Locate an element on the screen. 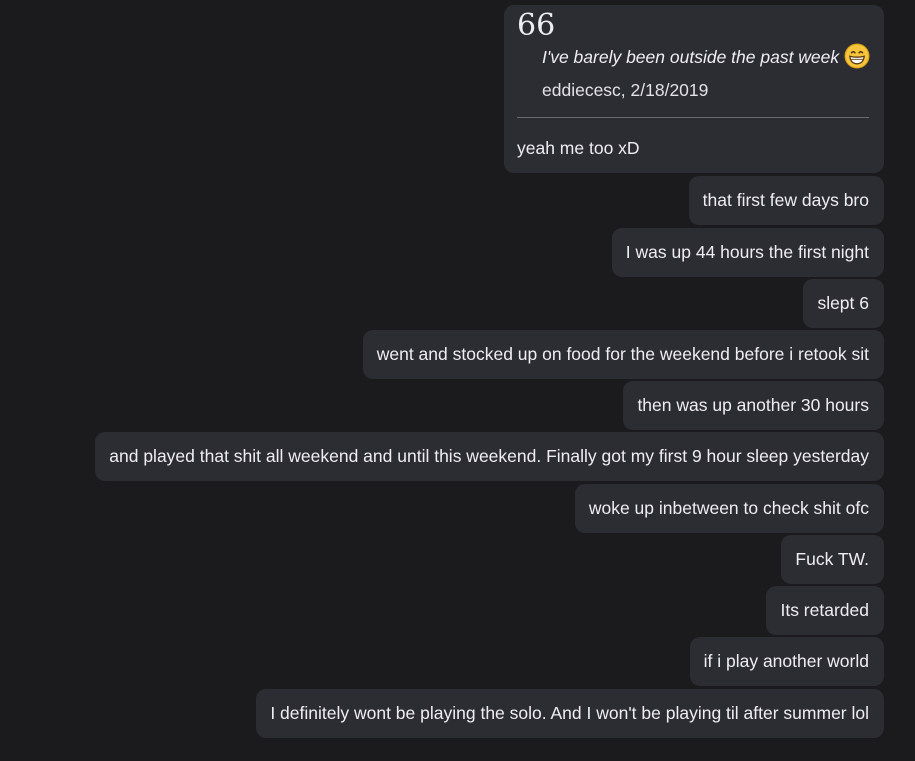 The image size is (915, 761). quoted-message-text: I've barely been outside the past week is located at coordinates (691, 57).